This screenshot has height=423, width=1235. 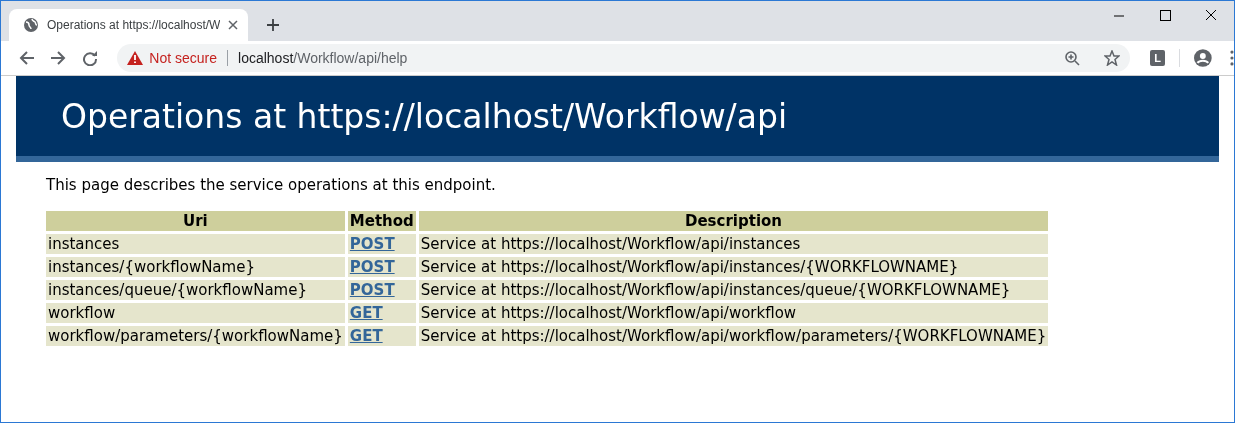 I want to click on menu-icon, so click(x=1232, y=58).